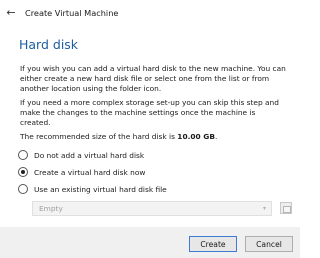  What do you see at coordinates (100, 189) in the screenshot?
I see `radio-label: Use an existing virtual hard disk file` at bounding box center [100, 189].